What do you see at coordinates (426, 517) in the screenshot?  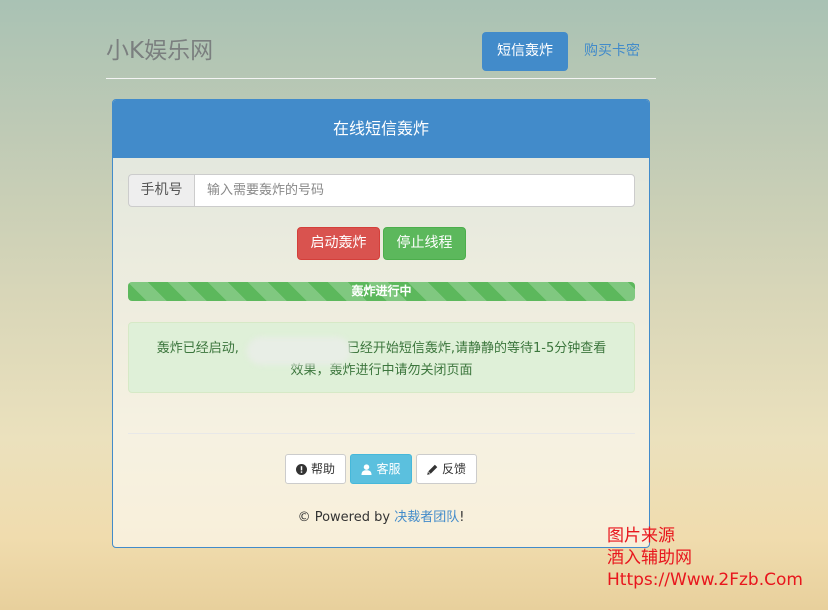 I see `team-link: 决裁者团队` at bounding box center [426, 517].